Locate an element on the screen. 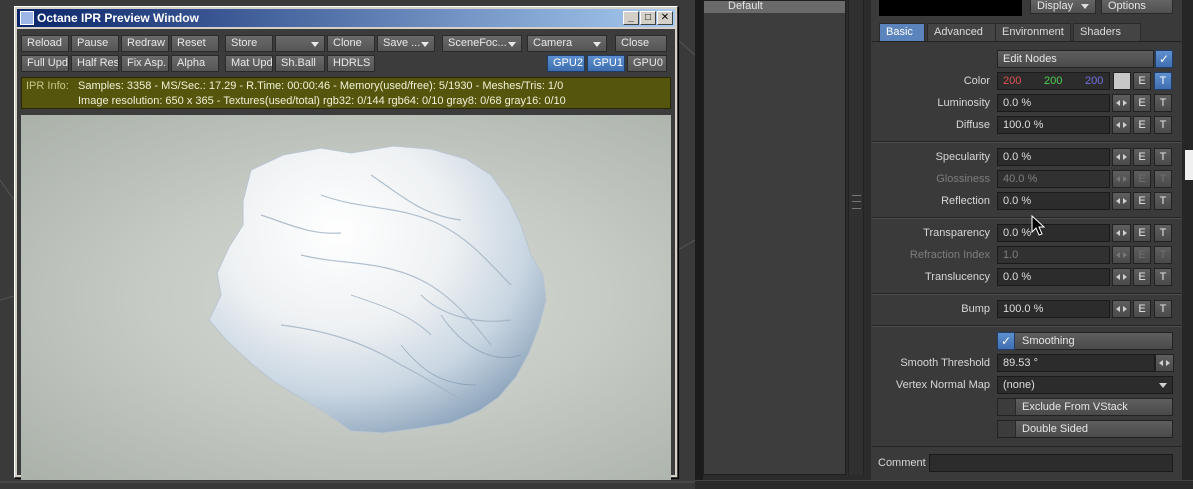 This screenshot has width=1193, height=489. bump-slider-arrows-icon is located at coordinates (1121, 309).